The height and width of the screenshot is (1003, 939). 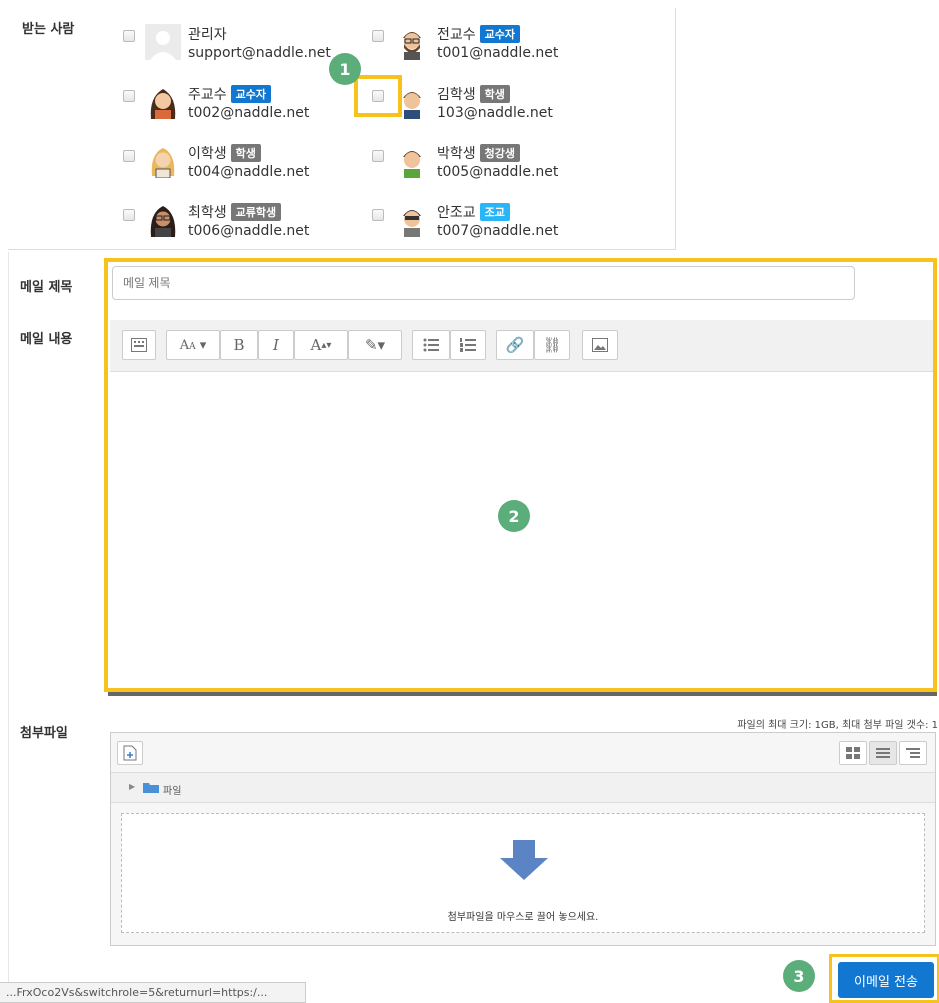 What do you see at coordinates (498, 231) in the screenshot?
I see `recipient-email: t007@naddle.net` at bounding box center [498, 231].